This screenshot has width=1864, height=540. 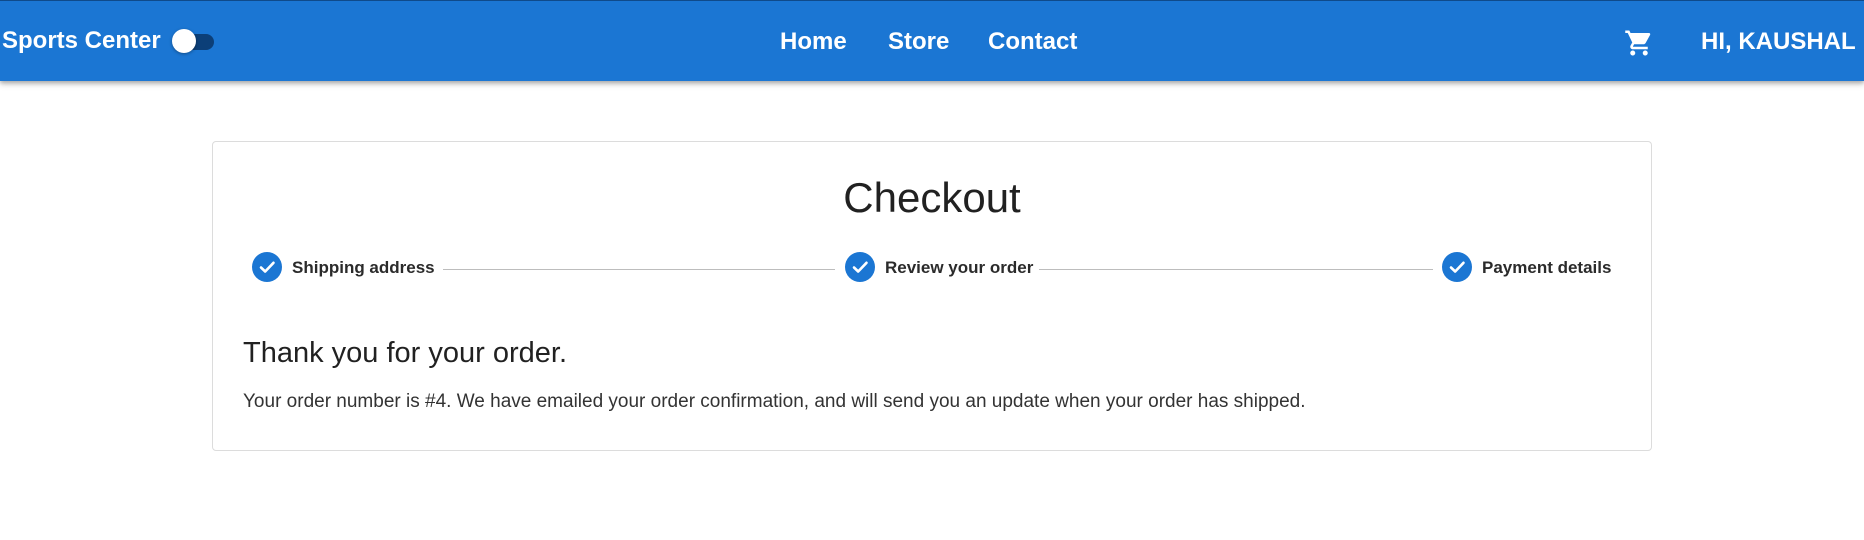 What do you see at coordinates (405, 353) in the screenshot?
I see `confirmation-heading: Thank you for your order.` at bounding box center [405, 353].